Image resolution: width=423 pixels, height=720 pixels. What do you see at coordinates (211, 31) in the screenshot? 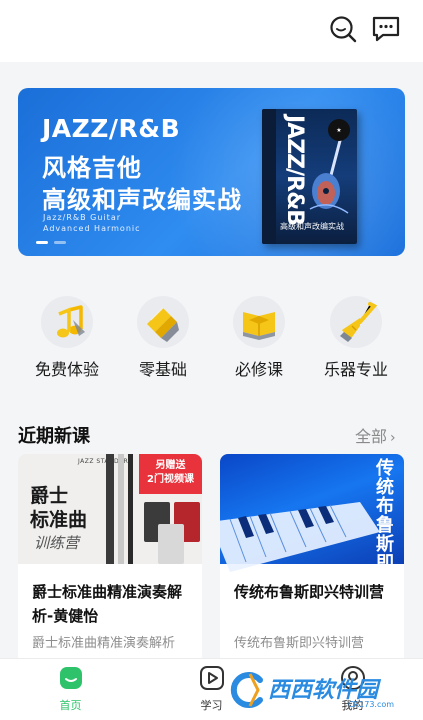
I see `top-bar` at bounding box center [211, 31].